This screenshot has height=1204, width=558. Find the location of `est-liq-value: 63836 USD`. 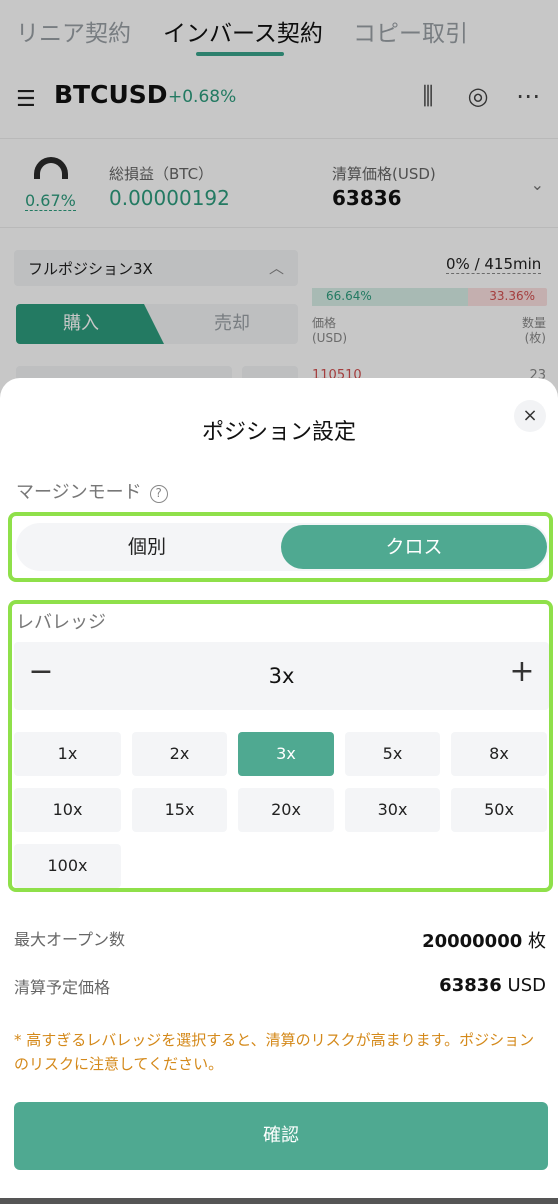

est-liq-value: 63836 USD is located at coordinates (492, 985).